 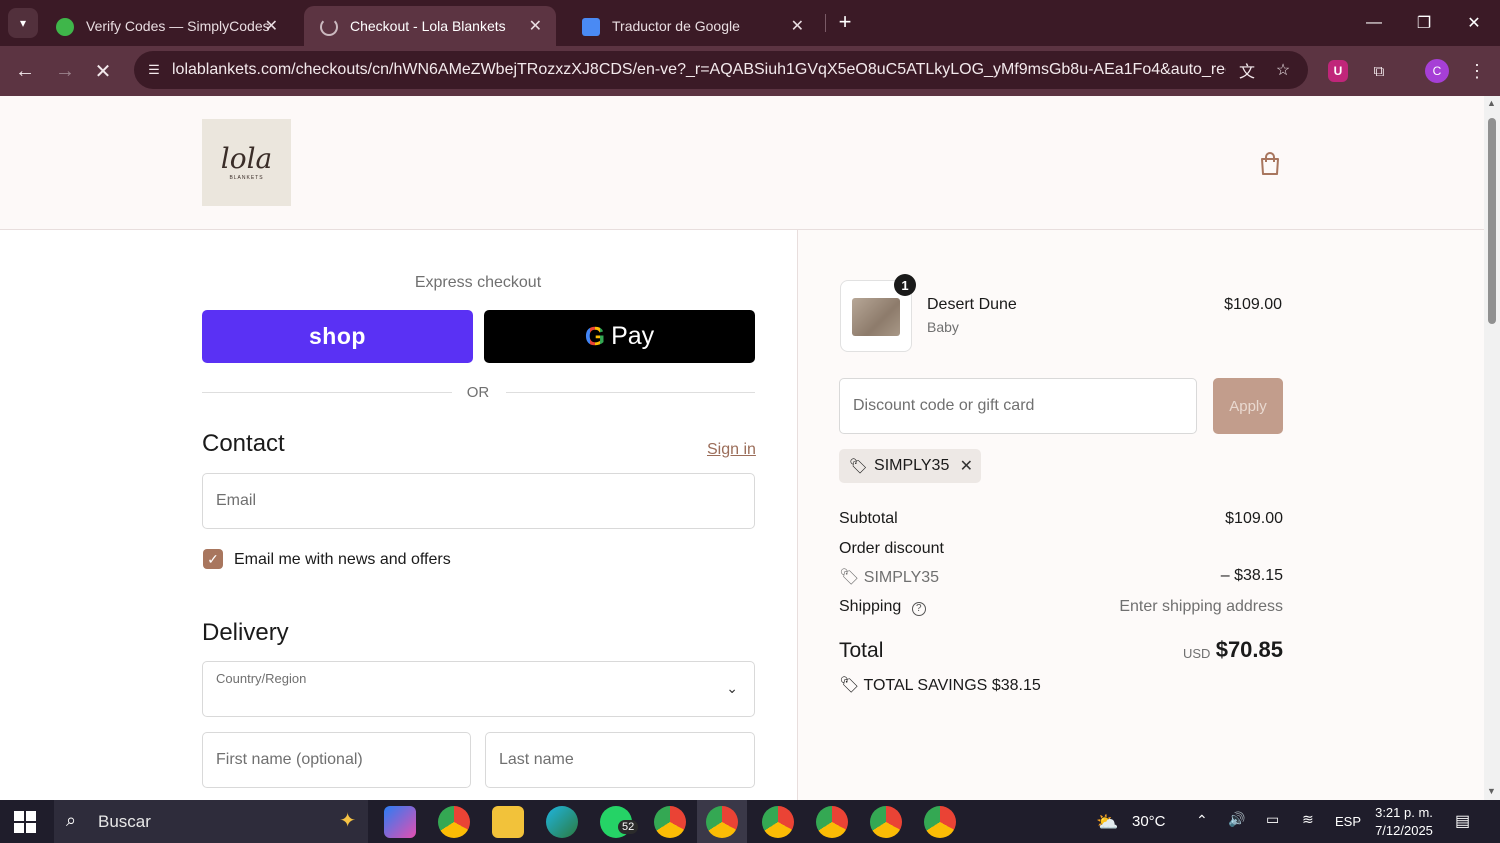 I want to click on volume-icon: 🔊, so click(x=1236, y=819).